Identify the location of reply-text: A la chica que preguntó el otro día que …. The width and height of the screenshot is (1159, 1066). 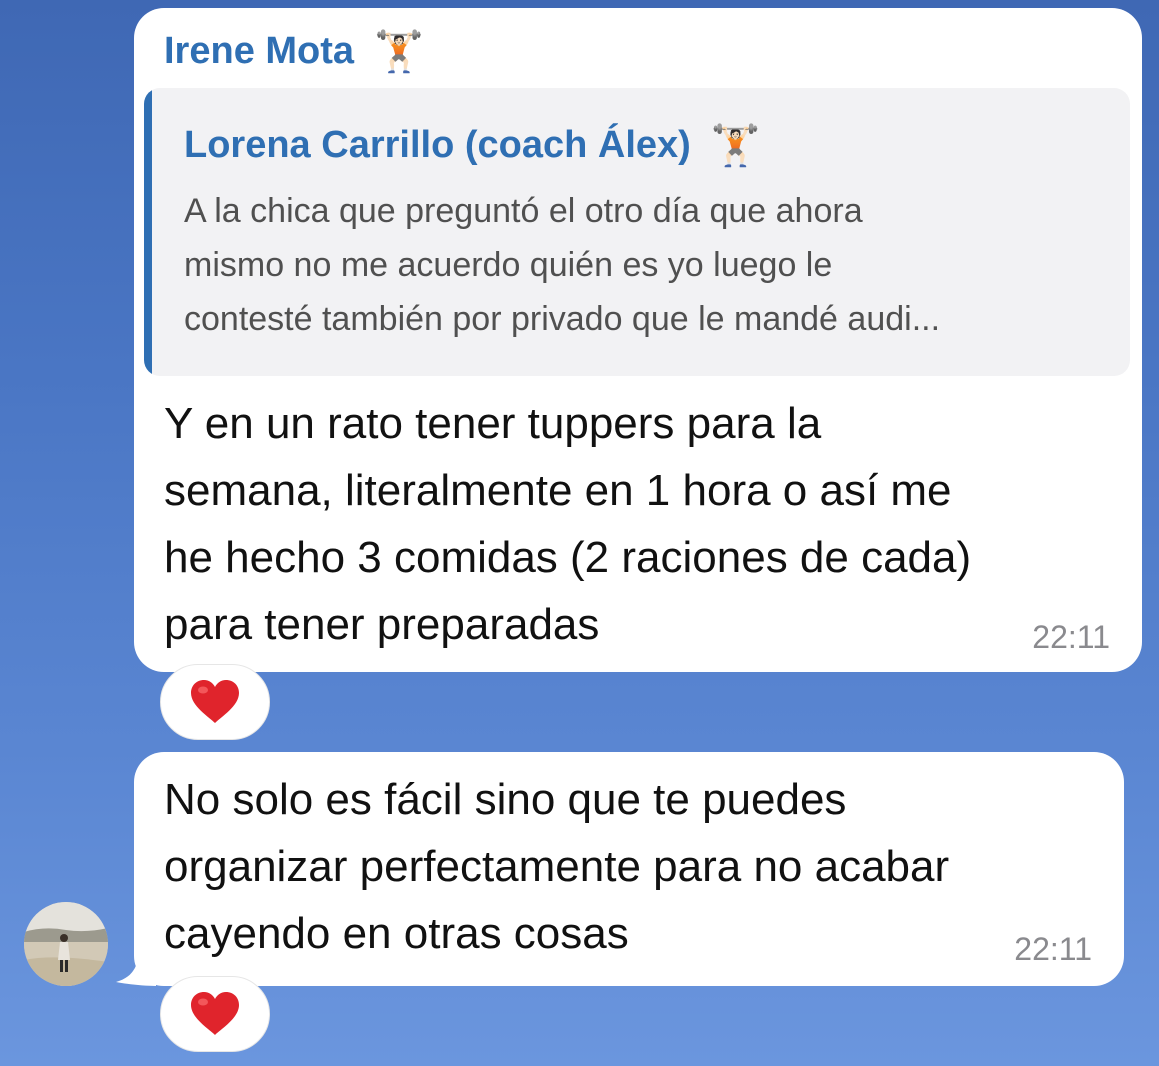
(562, 265).